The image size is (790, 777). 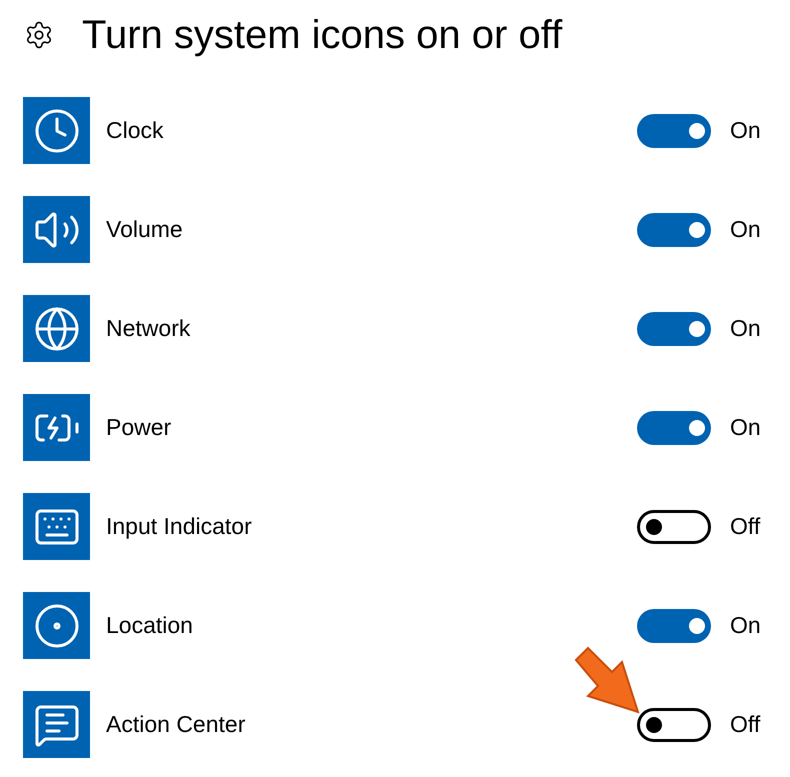 What do you see at coordinates (607, 681) in the screenshot?
I see `pointer-arrow` at bounding box center [607, 681].